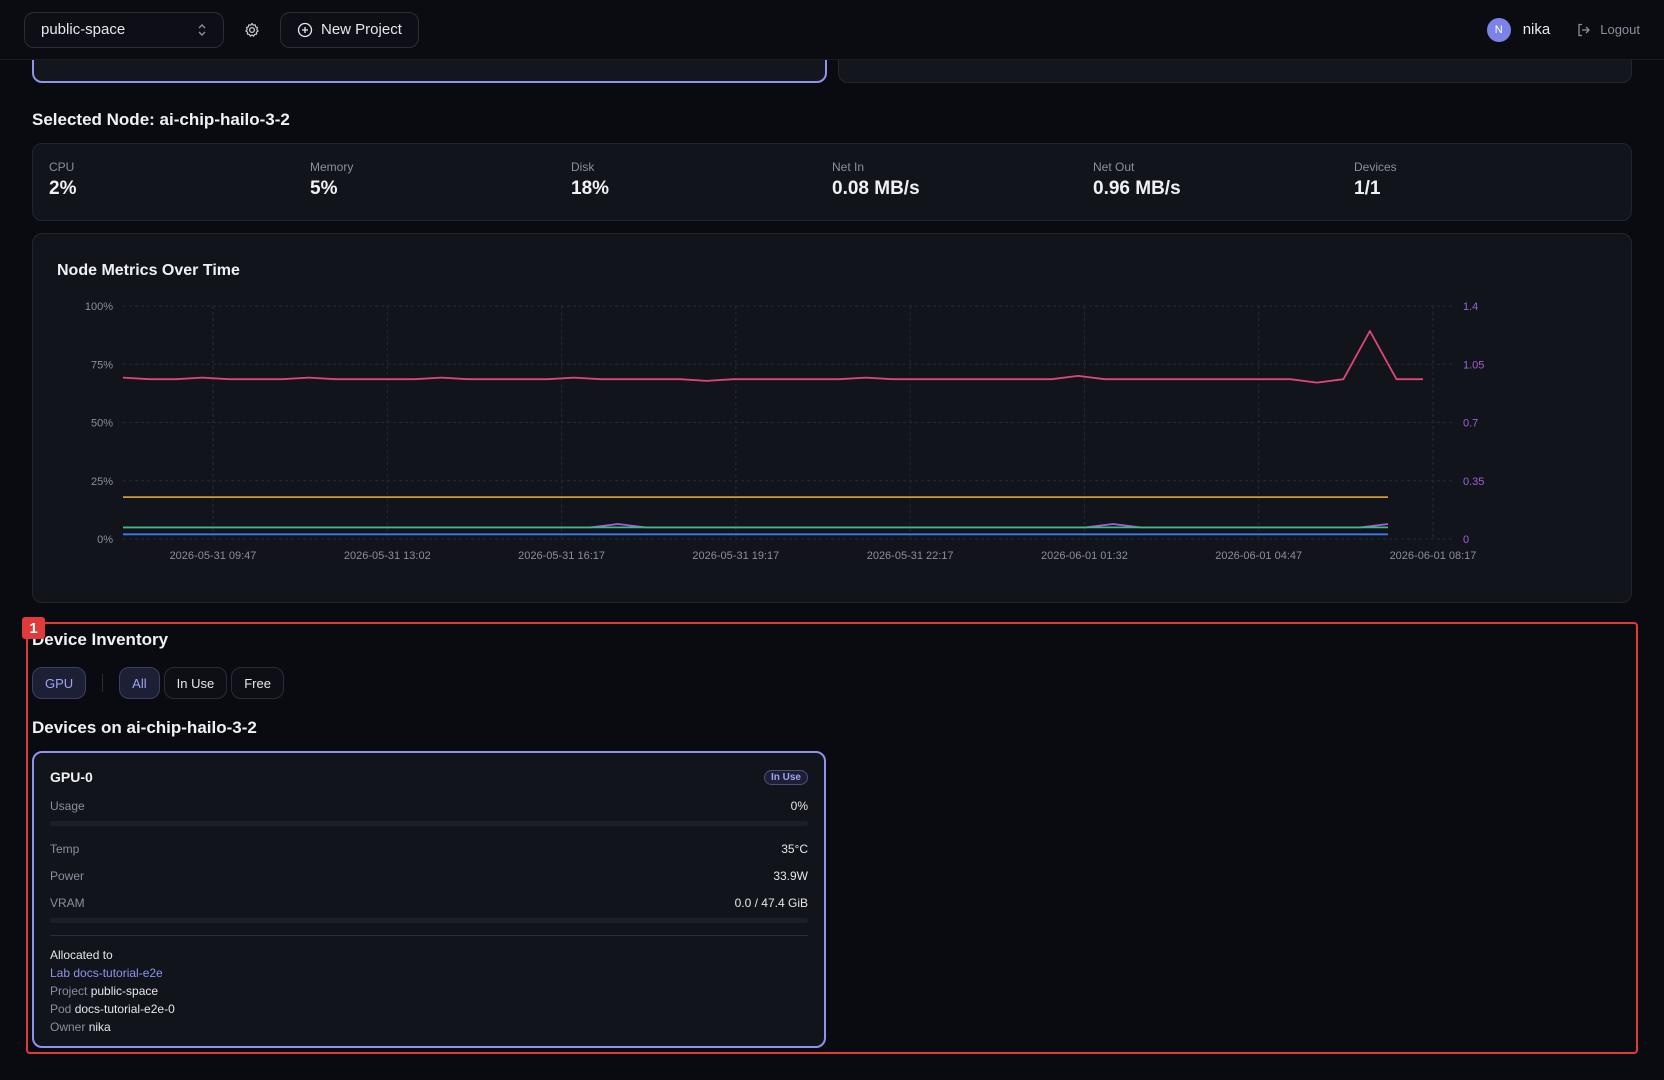  I want to click on chevron-up-down-icon, so click(202, 30).